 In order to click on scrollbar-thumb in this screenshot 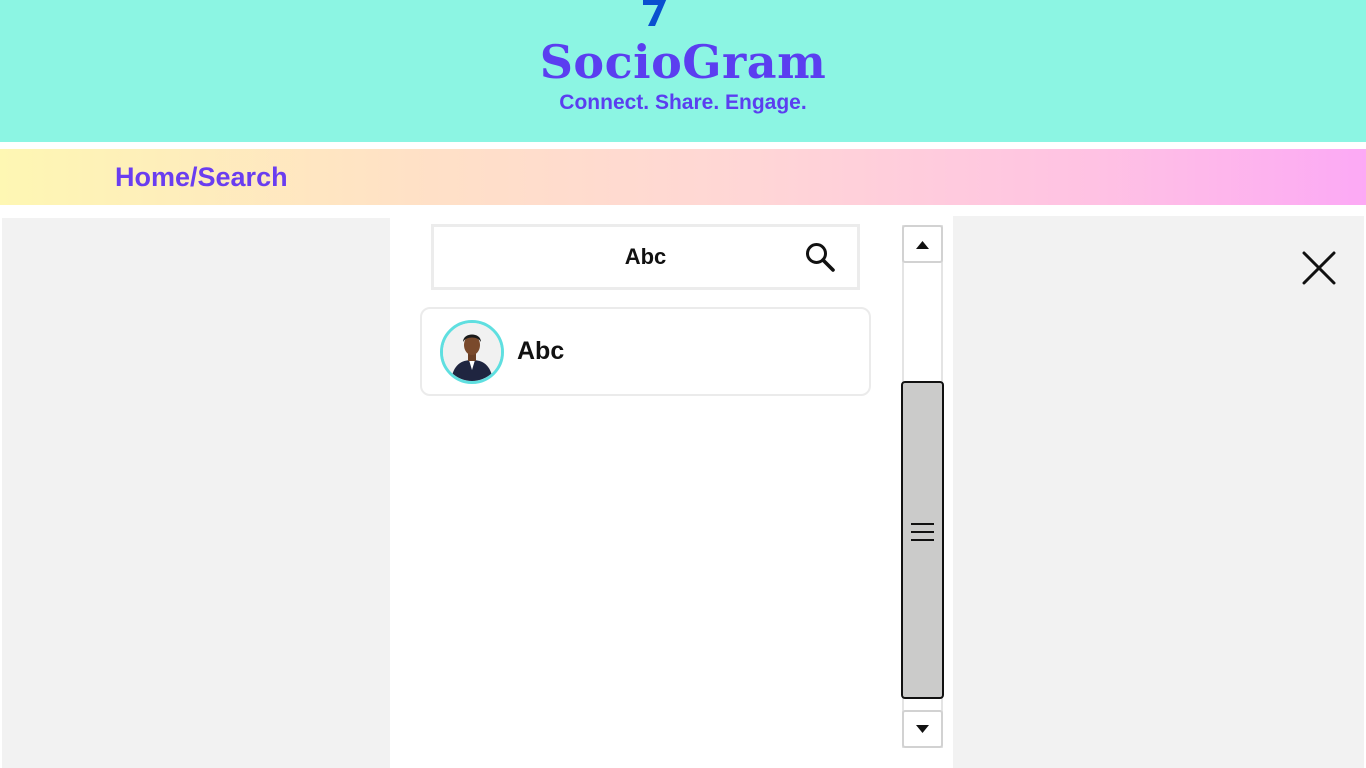, I will do `click(922, 540)`.